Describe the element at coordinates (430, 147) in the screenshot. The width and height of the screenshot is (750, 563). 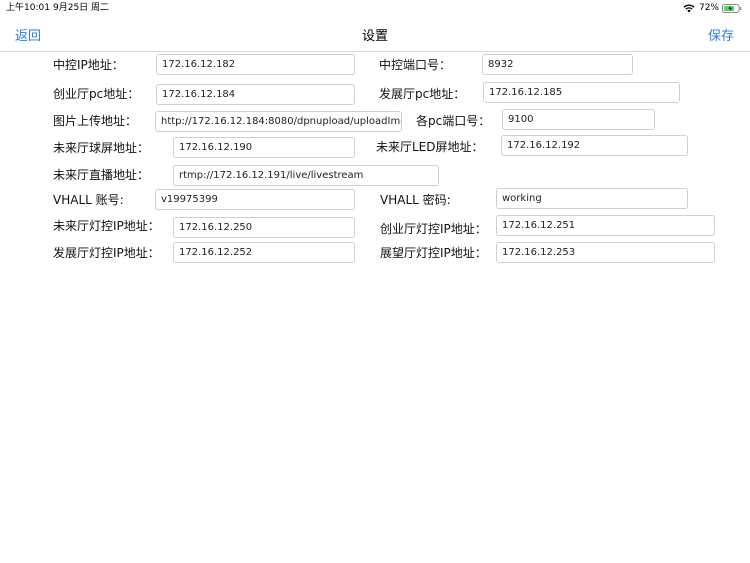
I see `future-led-label: 未来厅LED屏地址：` at that location.